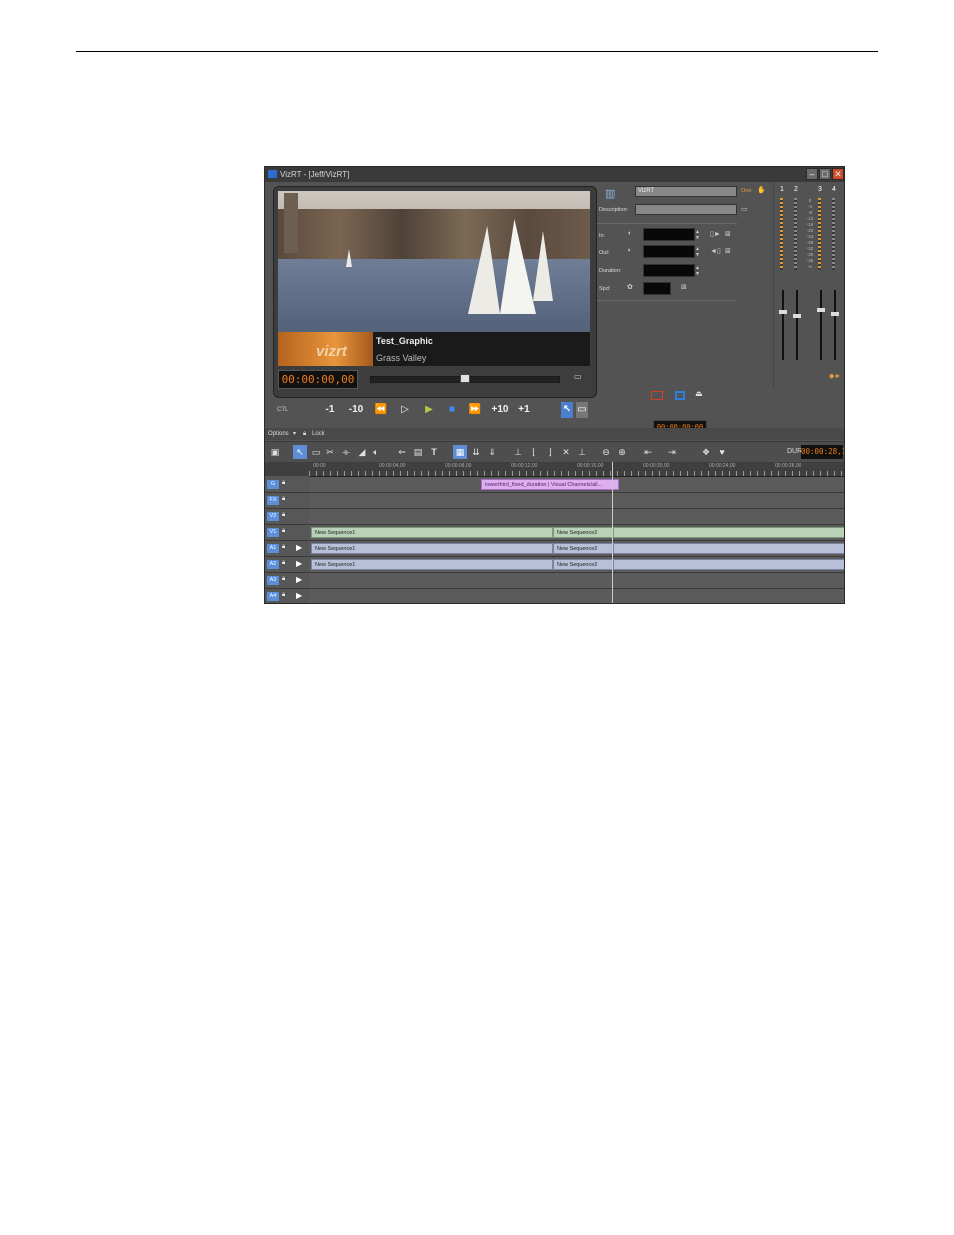 This screenshot has height=1235, width=954. I want to click on scrub-handle, so click(465, 378).